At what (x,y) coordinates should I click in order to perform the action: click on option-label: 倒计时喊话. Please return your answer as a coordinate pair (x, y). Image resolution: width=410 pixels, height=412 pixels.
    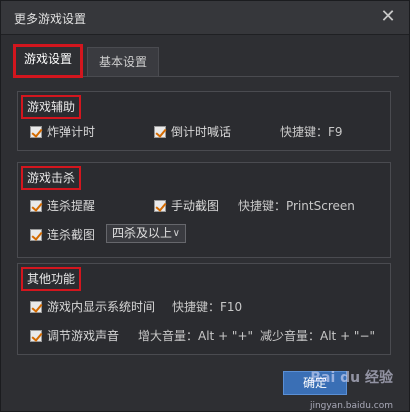
    Looking at the image, I should click on (201, 132).